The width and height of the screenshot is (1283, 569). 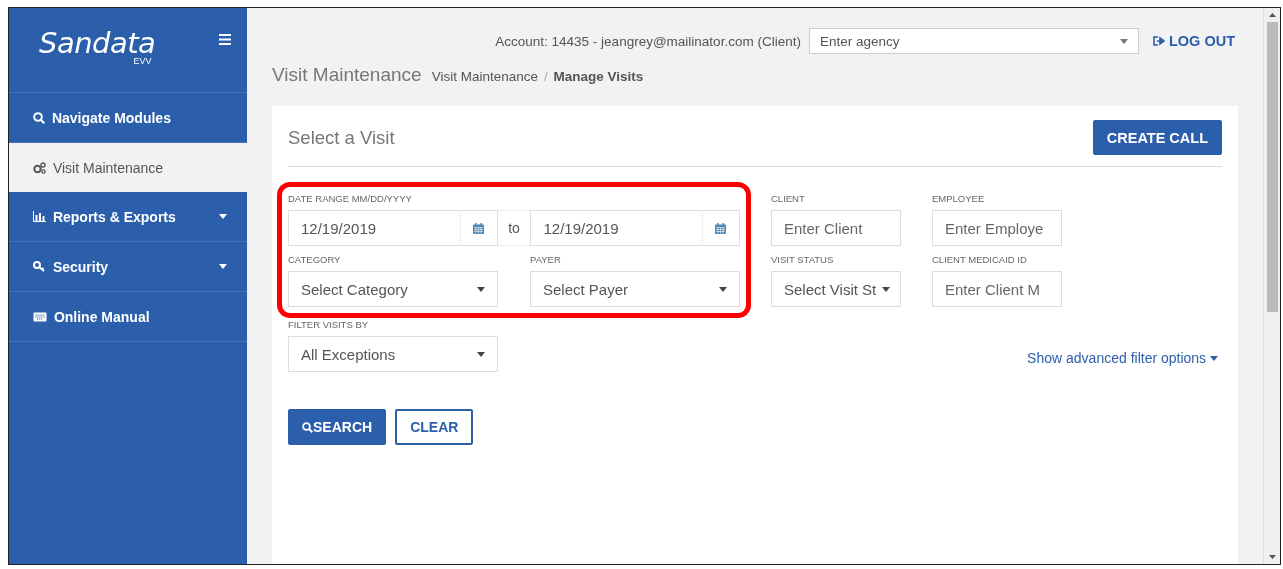 What do you see at coordinates (836, 289) in the screenshot?
I see `select-field: Select Visit St` at bounding box center [836, 289].